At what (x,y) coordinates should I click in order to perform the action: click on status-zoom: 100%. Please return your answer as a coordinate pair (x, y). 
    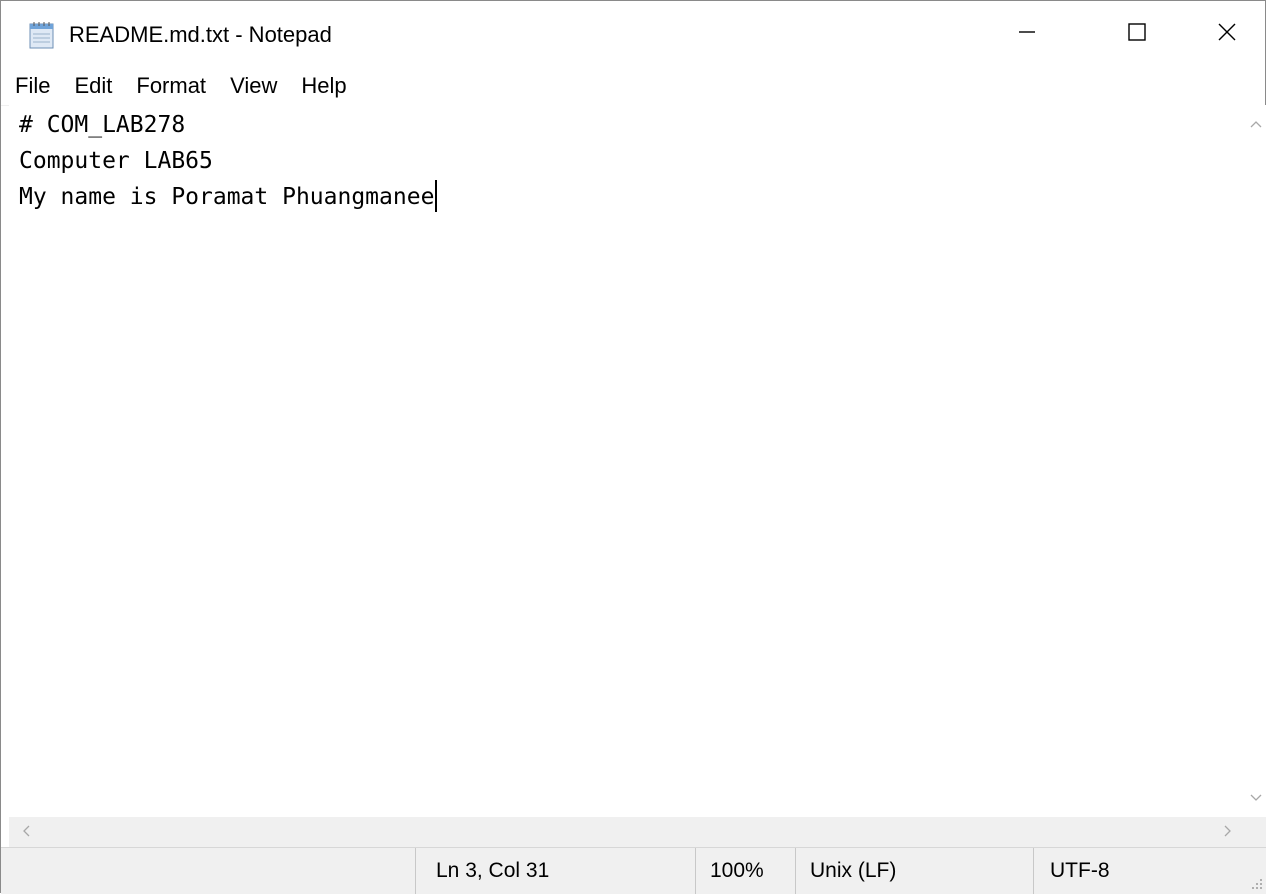
    Looking at the image, I should click on (745, 871).